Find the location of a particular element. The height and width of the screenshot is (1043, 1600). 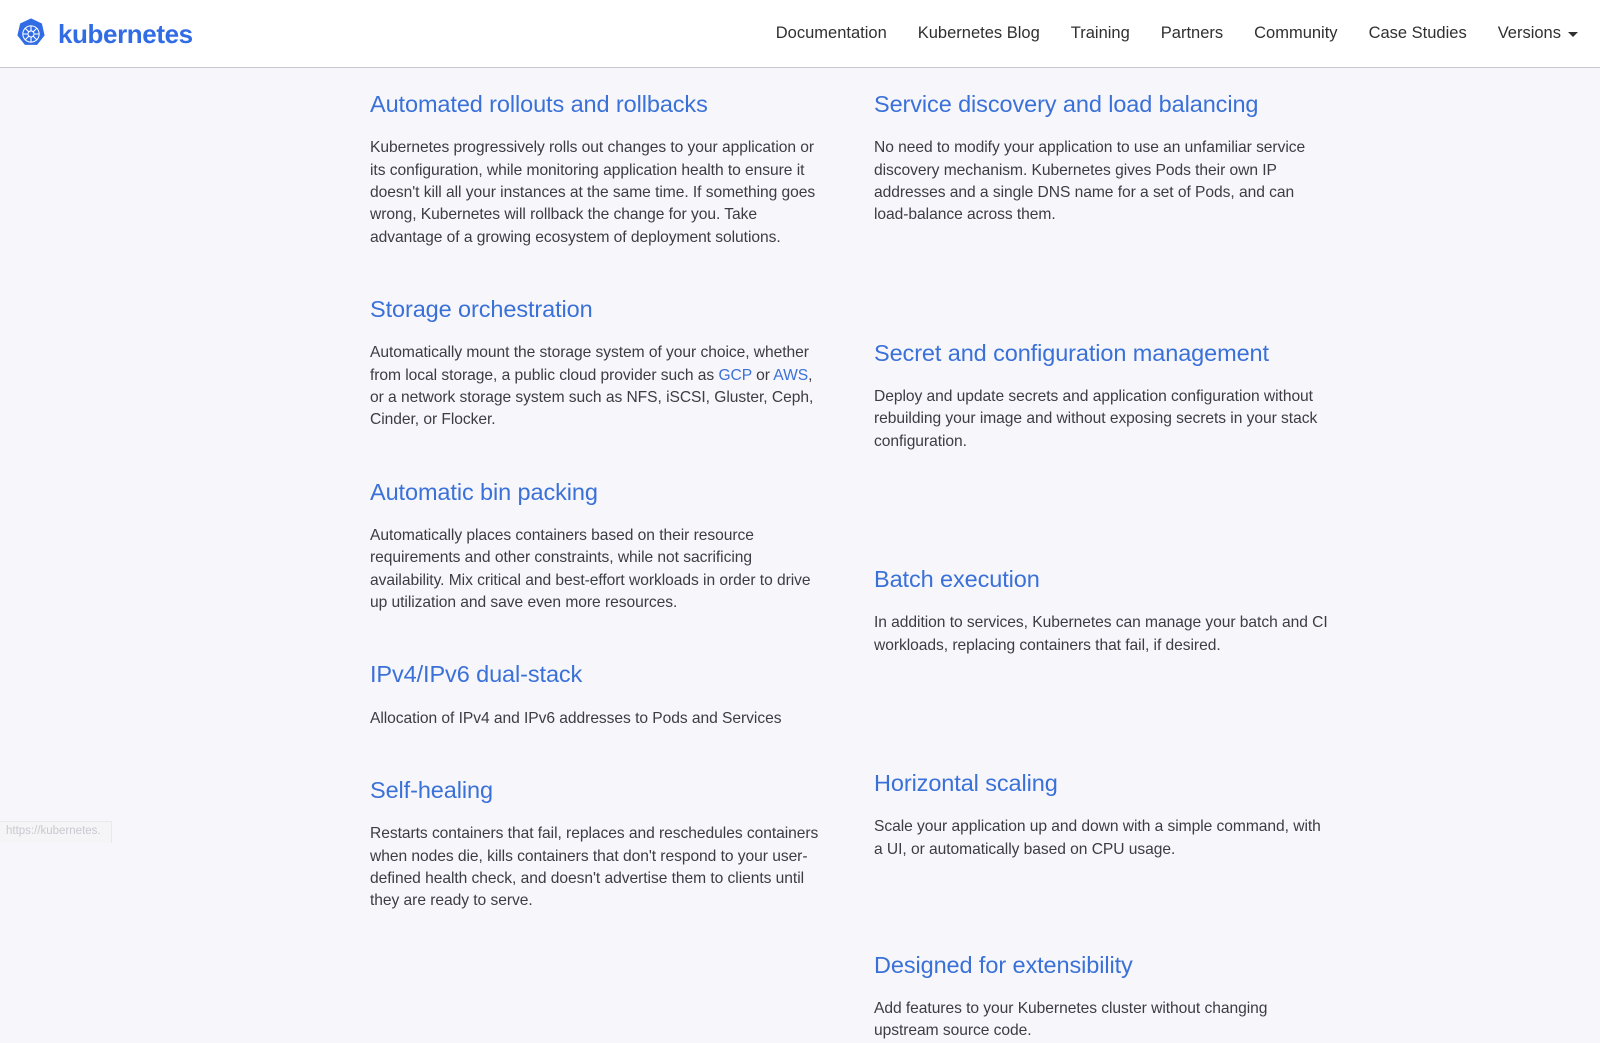

nav-item-community: Community is located at coordinates (1295, 33).